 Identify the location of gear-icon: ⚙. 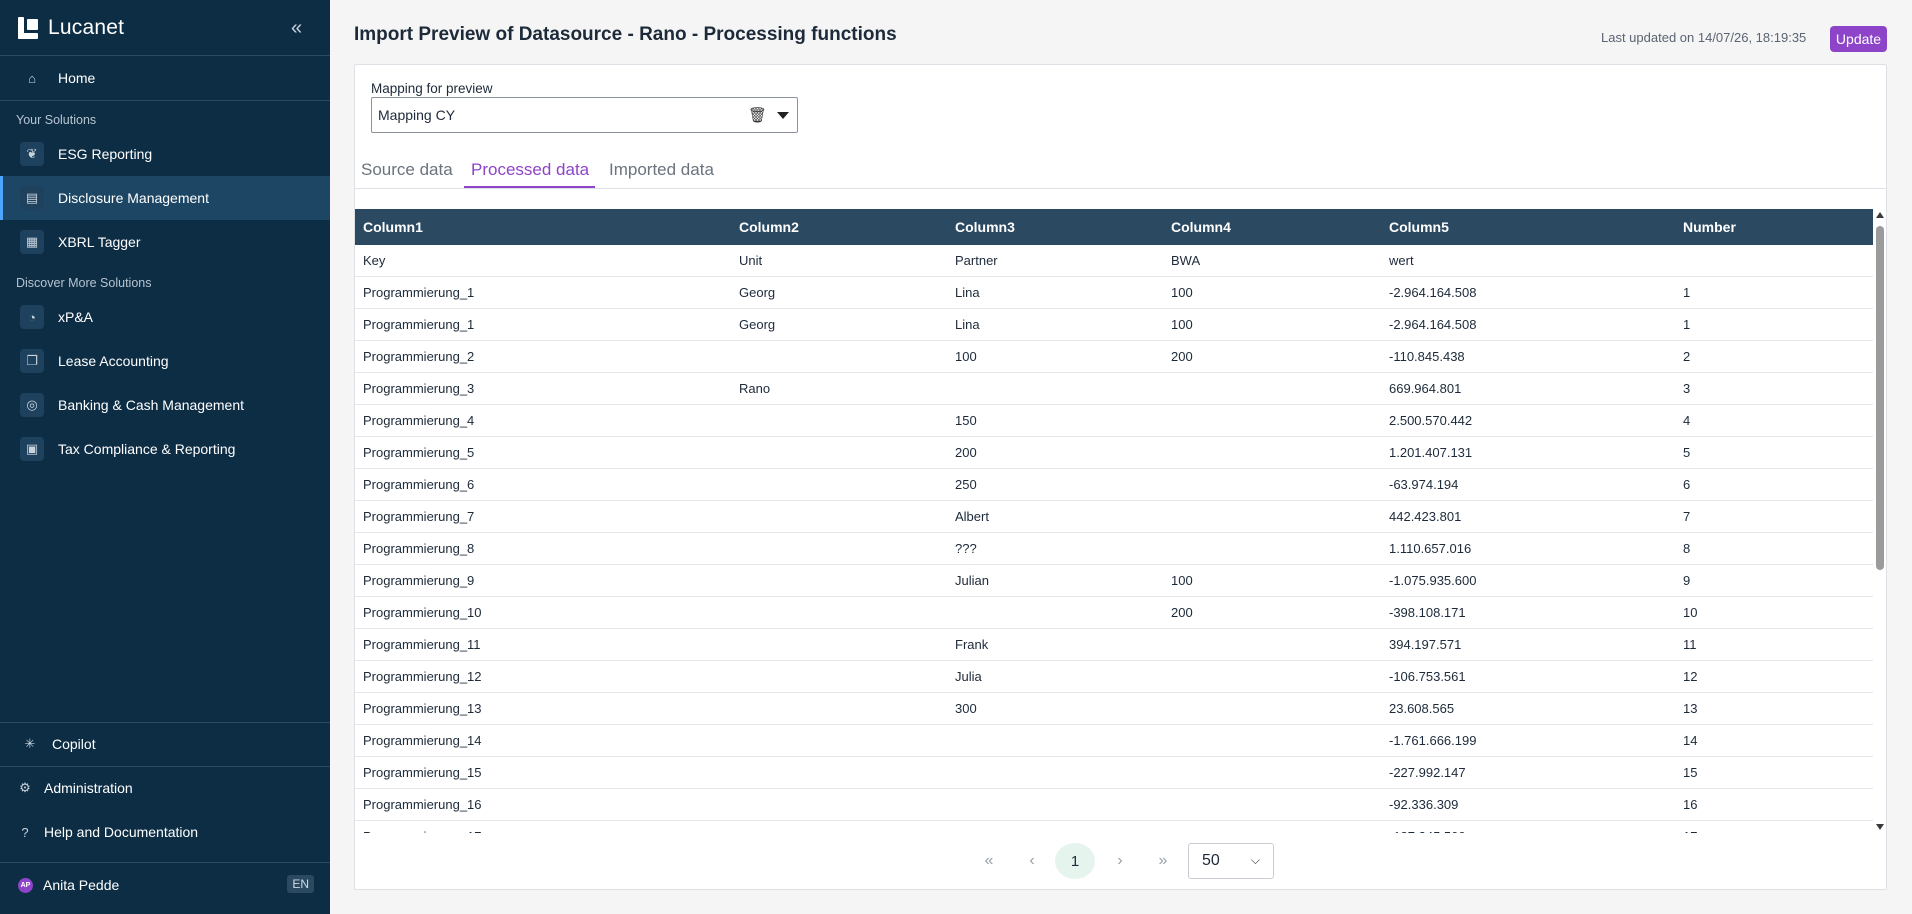
(25, 787).